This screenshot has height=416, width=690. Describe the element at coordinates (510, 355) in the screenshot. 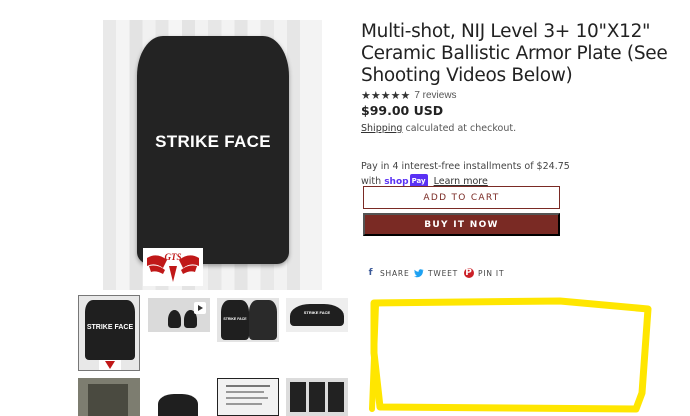

I see `yellow-highlight-annotation` at that location.